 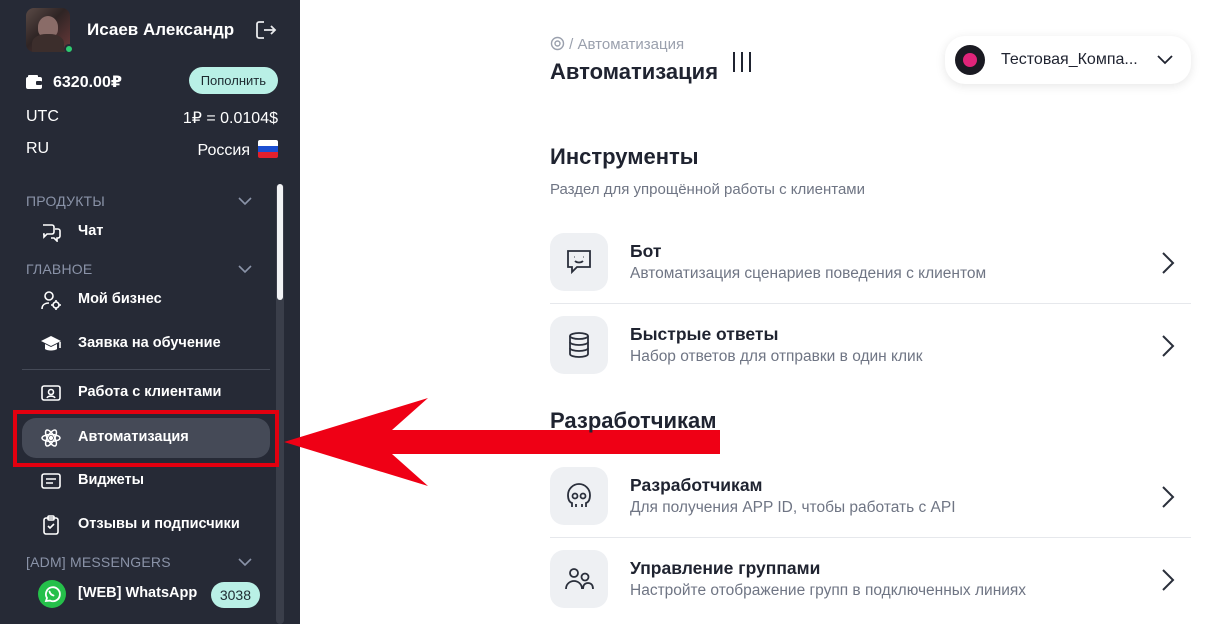 I want to click on sidebar-item-whatsapp: [WEB] WhatsApp 3038, so click(x=146, y=594).